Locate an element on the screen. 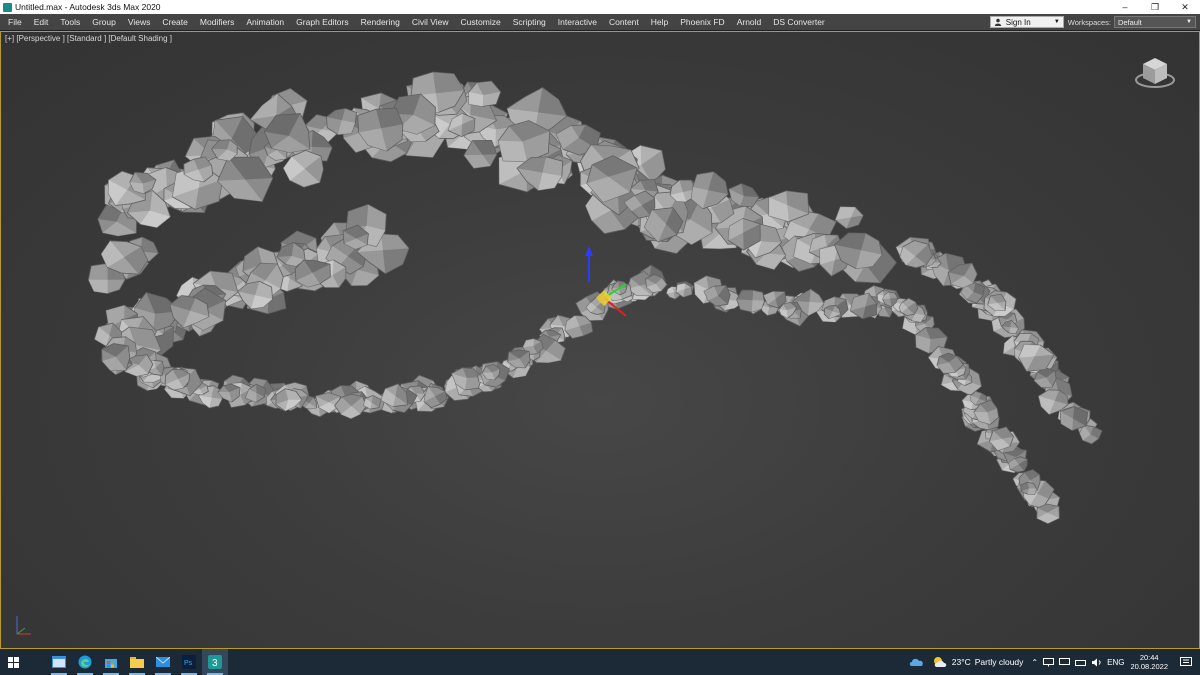 This screenshot has height=675, width=1200. system-tray: ⌃ ENG is located at coordinates (1077, 662).